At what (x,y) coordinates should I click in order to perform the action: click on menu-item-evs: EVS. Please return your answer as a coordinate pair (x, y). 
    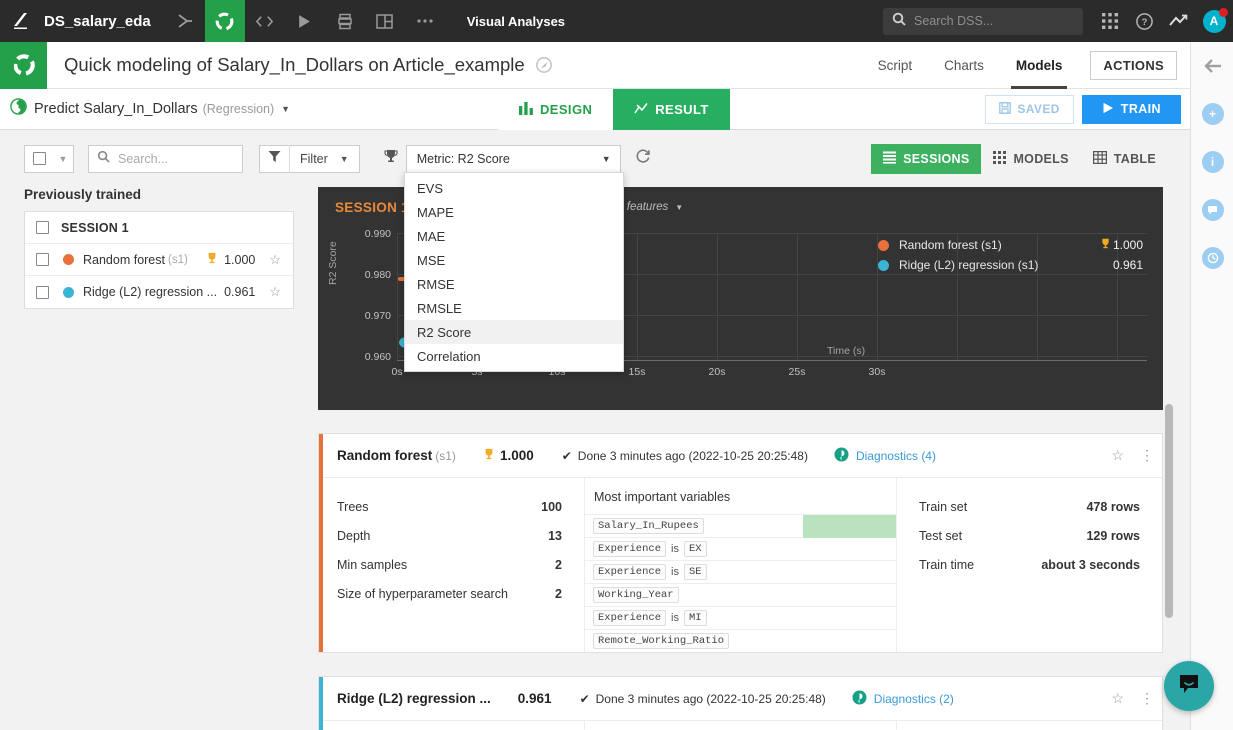
    Looking at the image, I should click on (514, 188).